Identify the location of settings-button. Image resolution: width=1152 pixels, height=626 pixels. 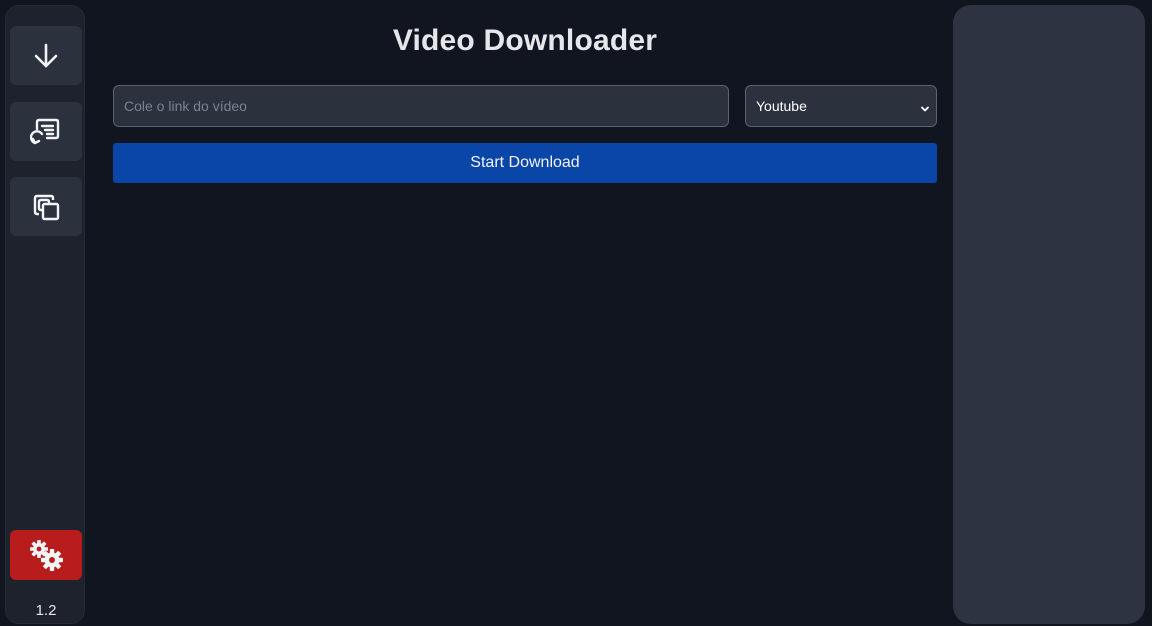
(46, 555).